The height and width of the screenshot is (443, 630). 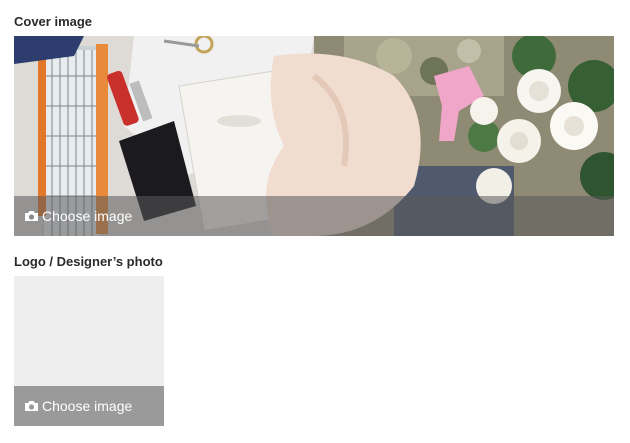 What do you see at coordinates (88, 261) in the screenshot?
I see `logo-label: Logo / Designer’s photo` at bounding box center [88, 261].